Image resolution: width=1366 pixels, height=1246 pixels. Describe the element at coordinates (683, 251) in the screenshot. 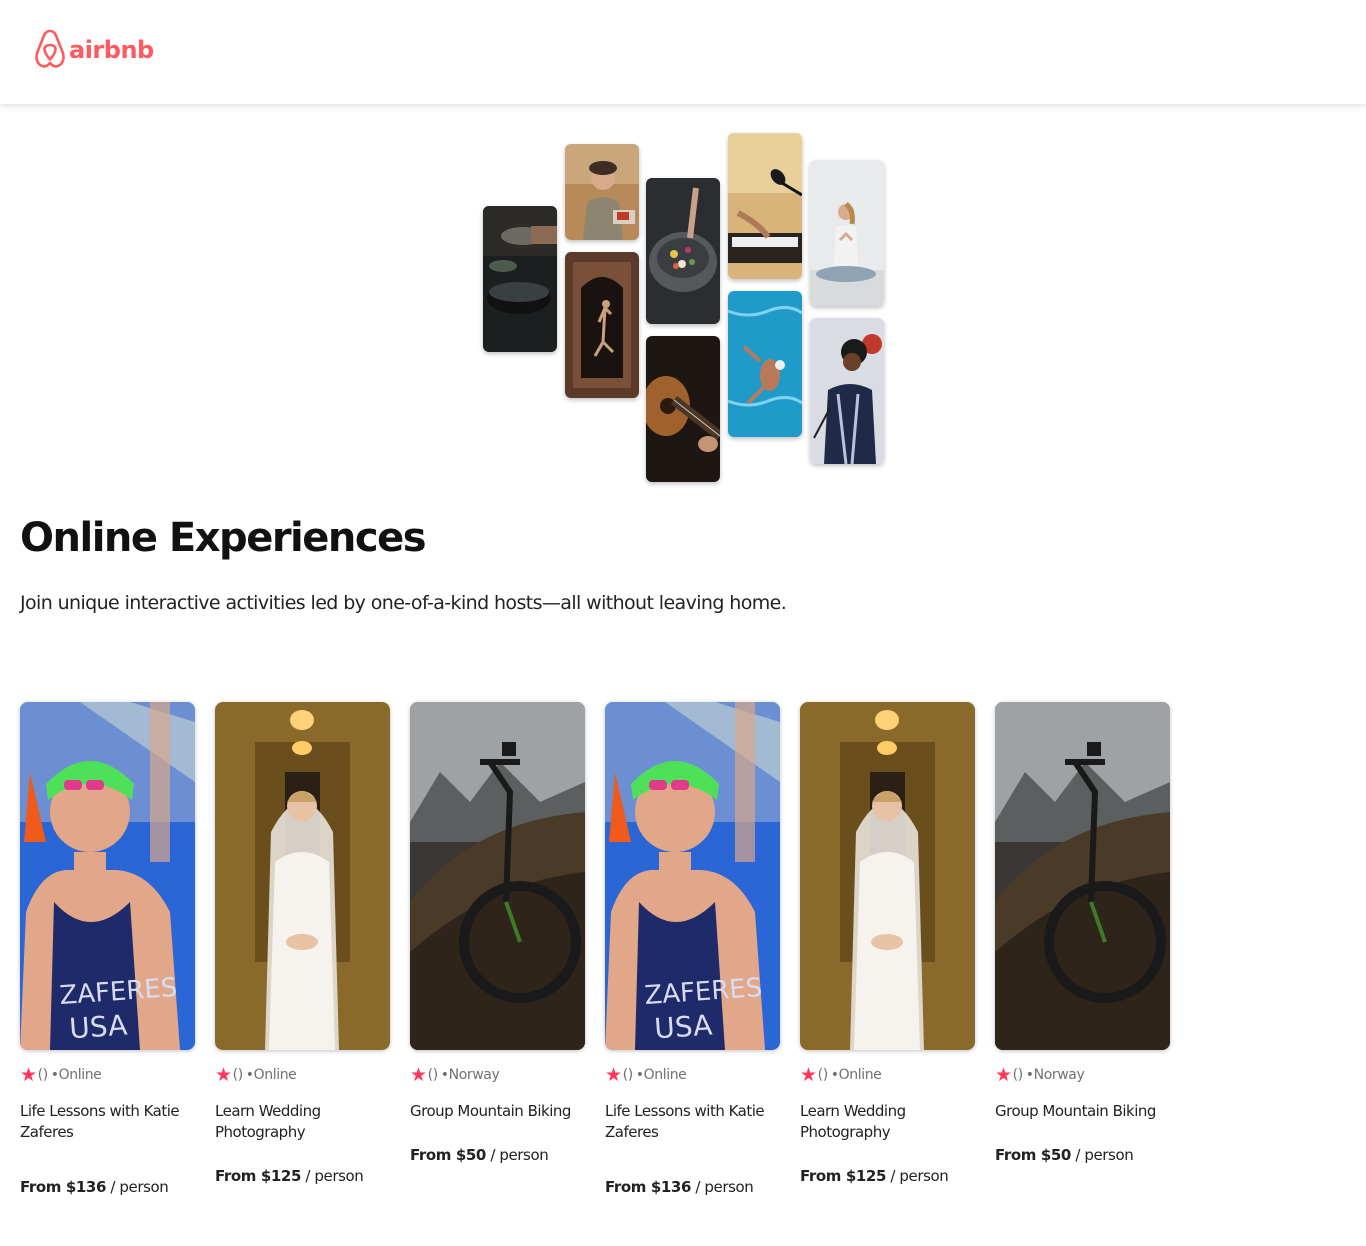

I see `gourmet-bowl-photo` at that location.